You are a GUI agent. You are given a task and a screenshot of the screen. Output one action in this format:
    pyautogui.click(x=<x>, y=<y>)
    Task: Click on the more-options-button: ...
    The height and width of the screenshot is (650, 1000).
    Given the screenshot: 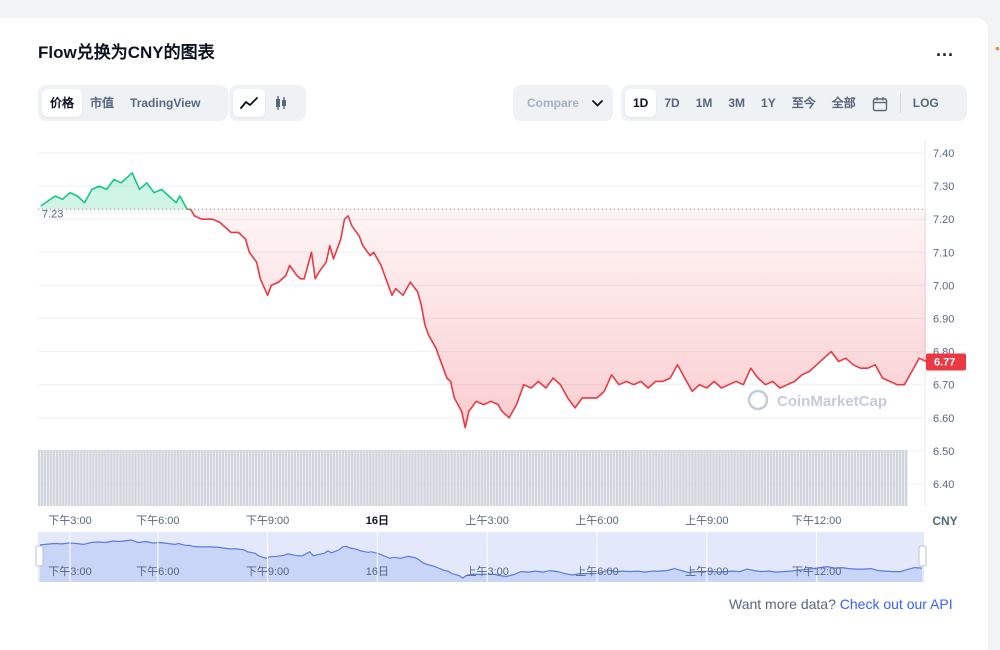 What is the action you would take?
    pyautogui.click(x=945, y=50)
    